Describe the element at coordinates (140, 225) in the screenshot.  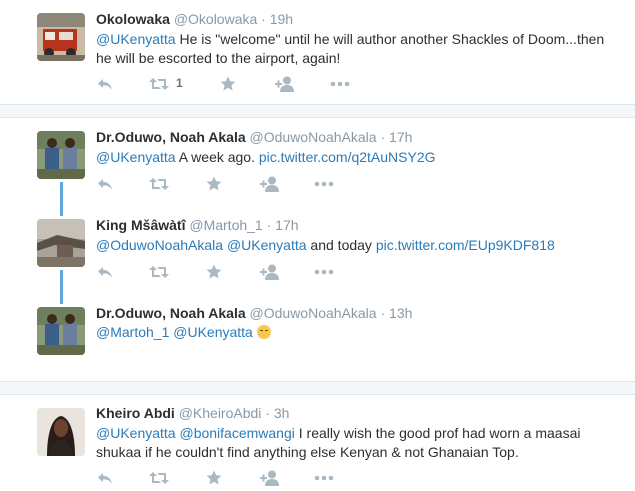
I see `display-name: King Mšâwàtî` at that location.